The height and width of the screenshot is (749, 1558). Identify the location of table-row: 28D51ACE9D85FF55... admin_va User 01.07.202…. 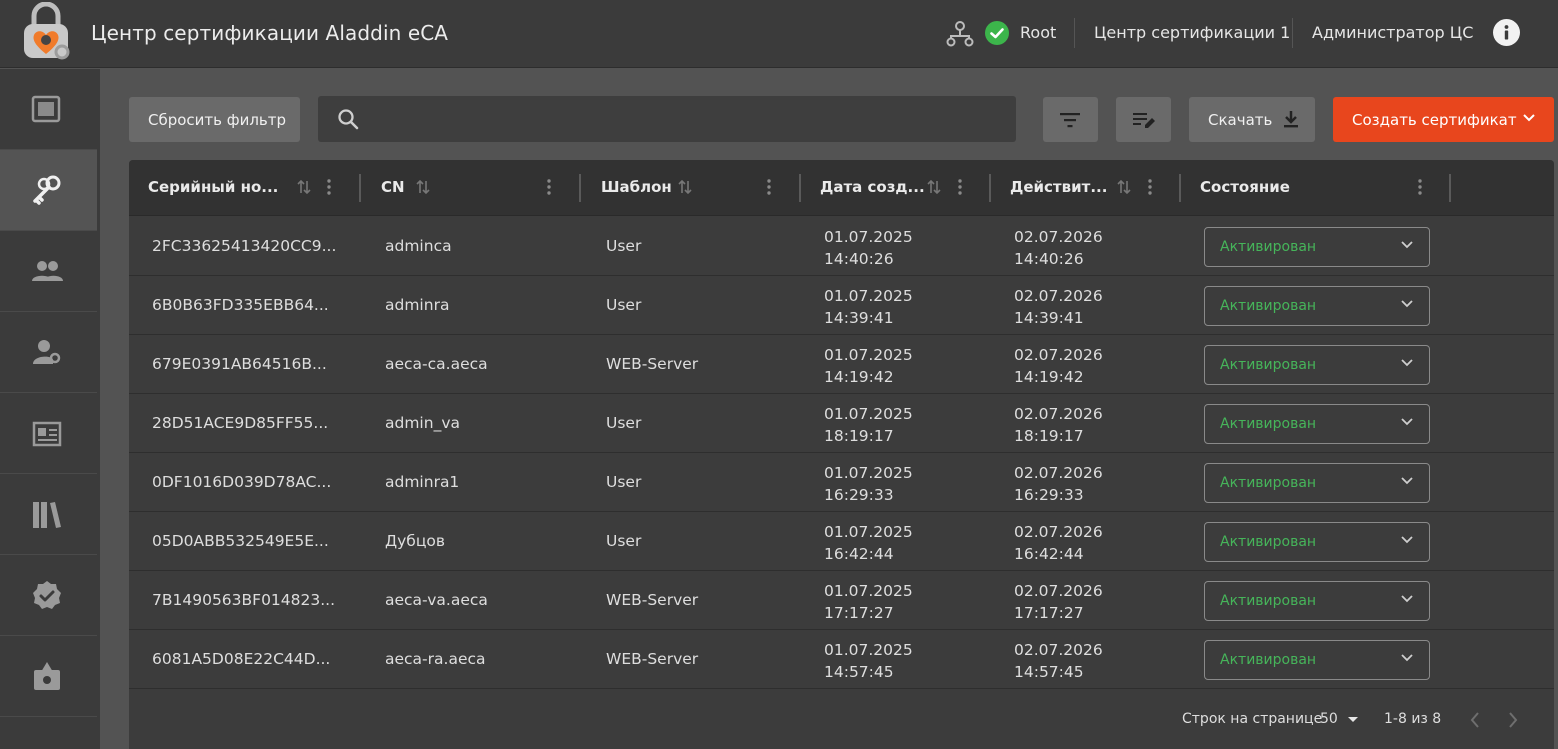
(841, 423).